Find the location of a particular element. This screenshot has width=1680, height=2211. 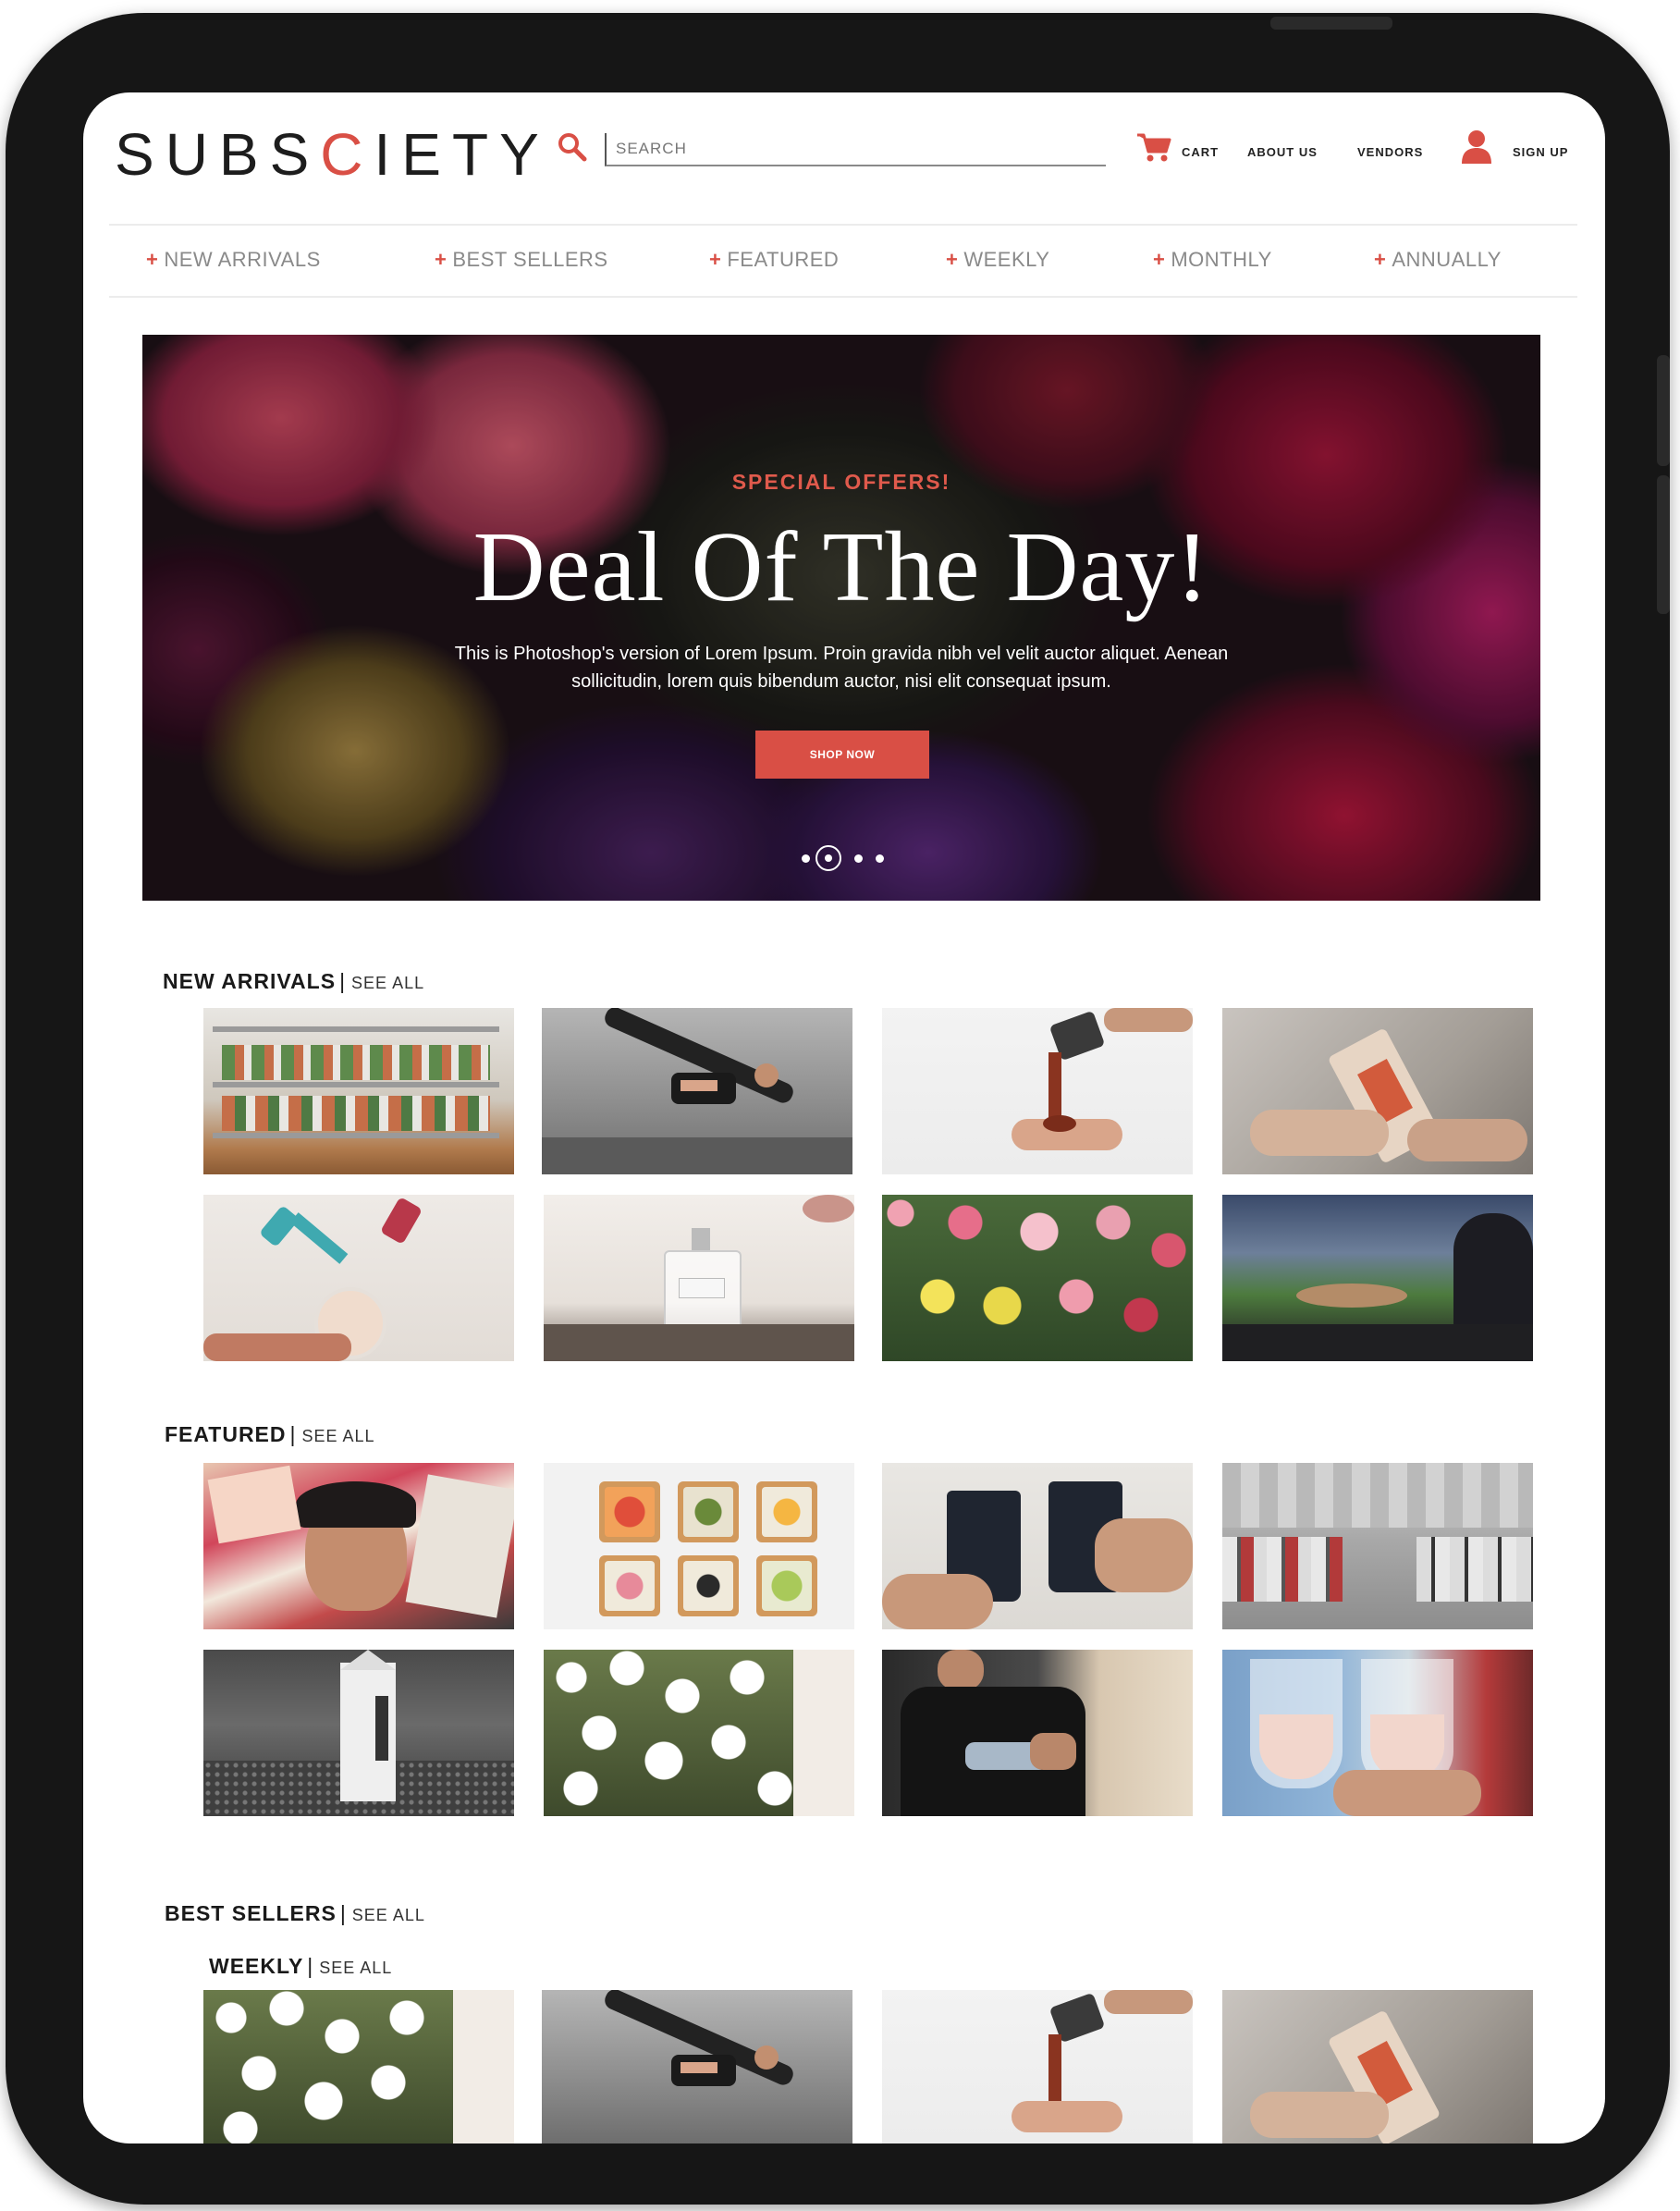

section-title: WEEKLY is located at coordinates (256, 1966).